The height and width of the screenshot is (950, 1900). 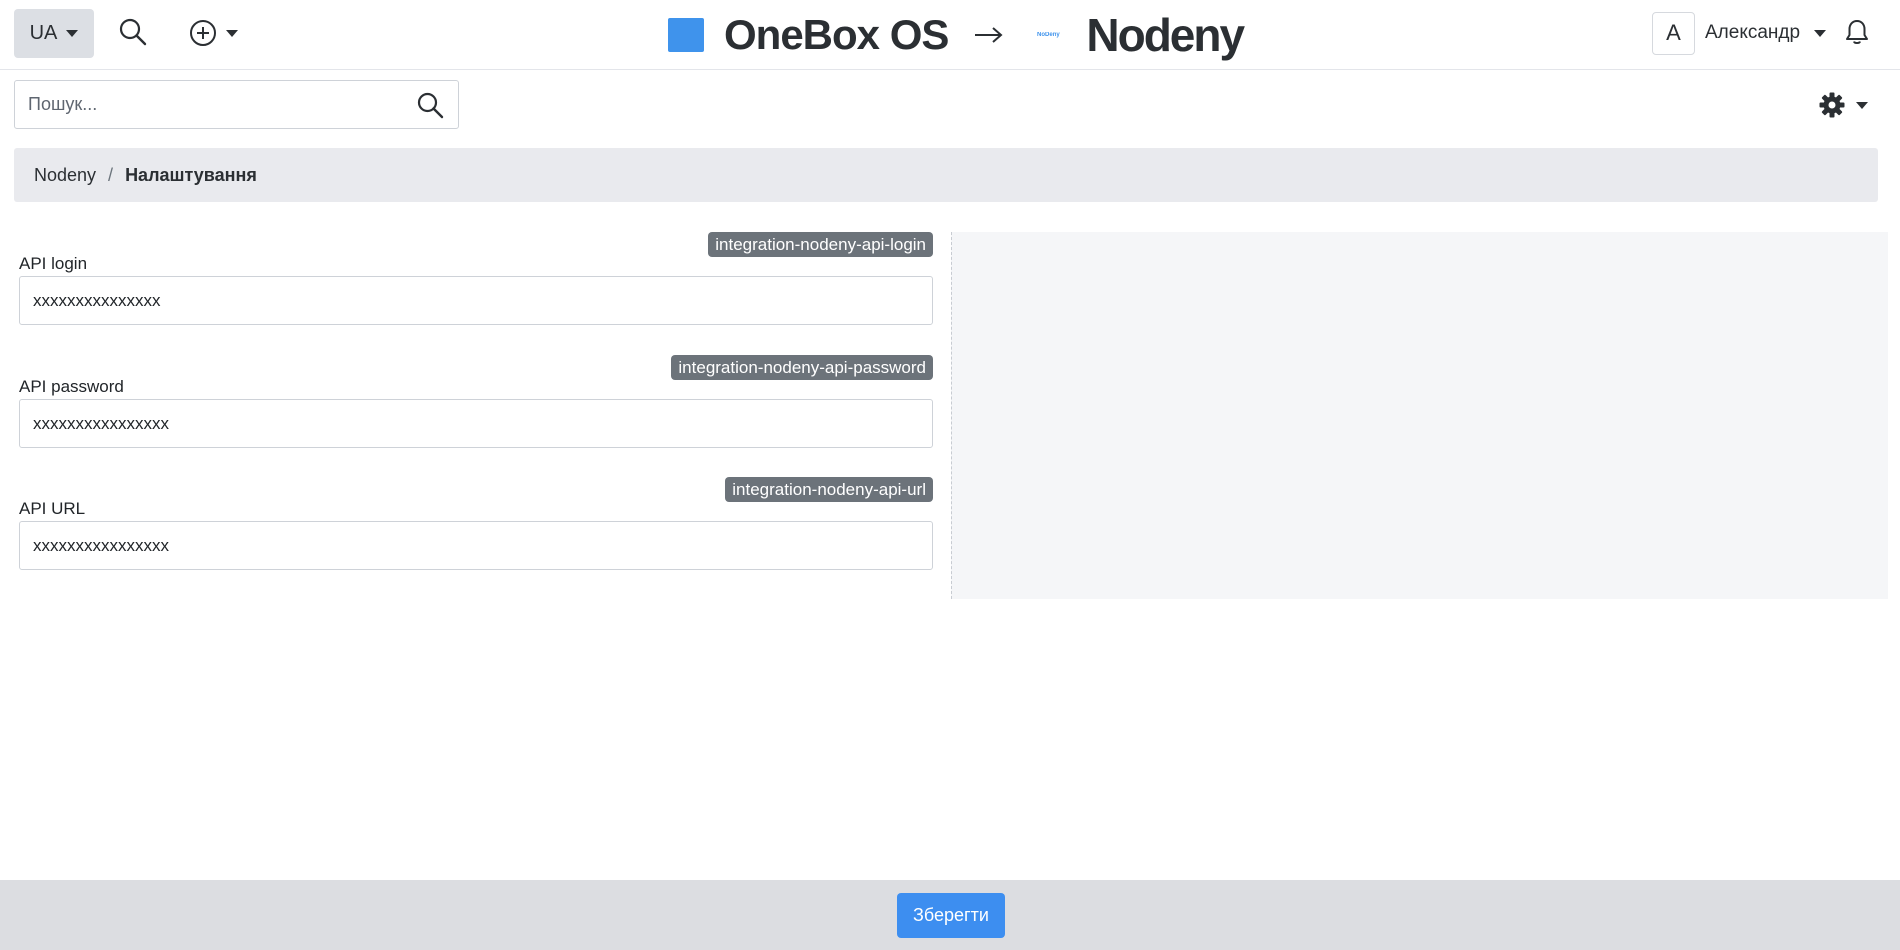 I want to click on breadcrumb-item-nodeny: Nodeny, so click(x=65, y=175).